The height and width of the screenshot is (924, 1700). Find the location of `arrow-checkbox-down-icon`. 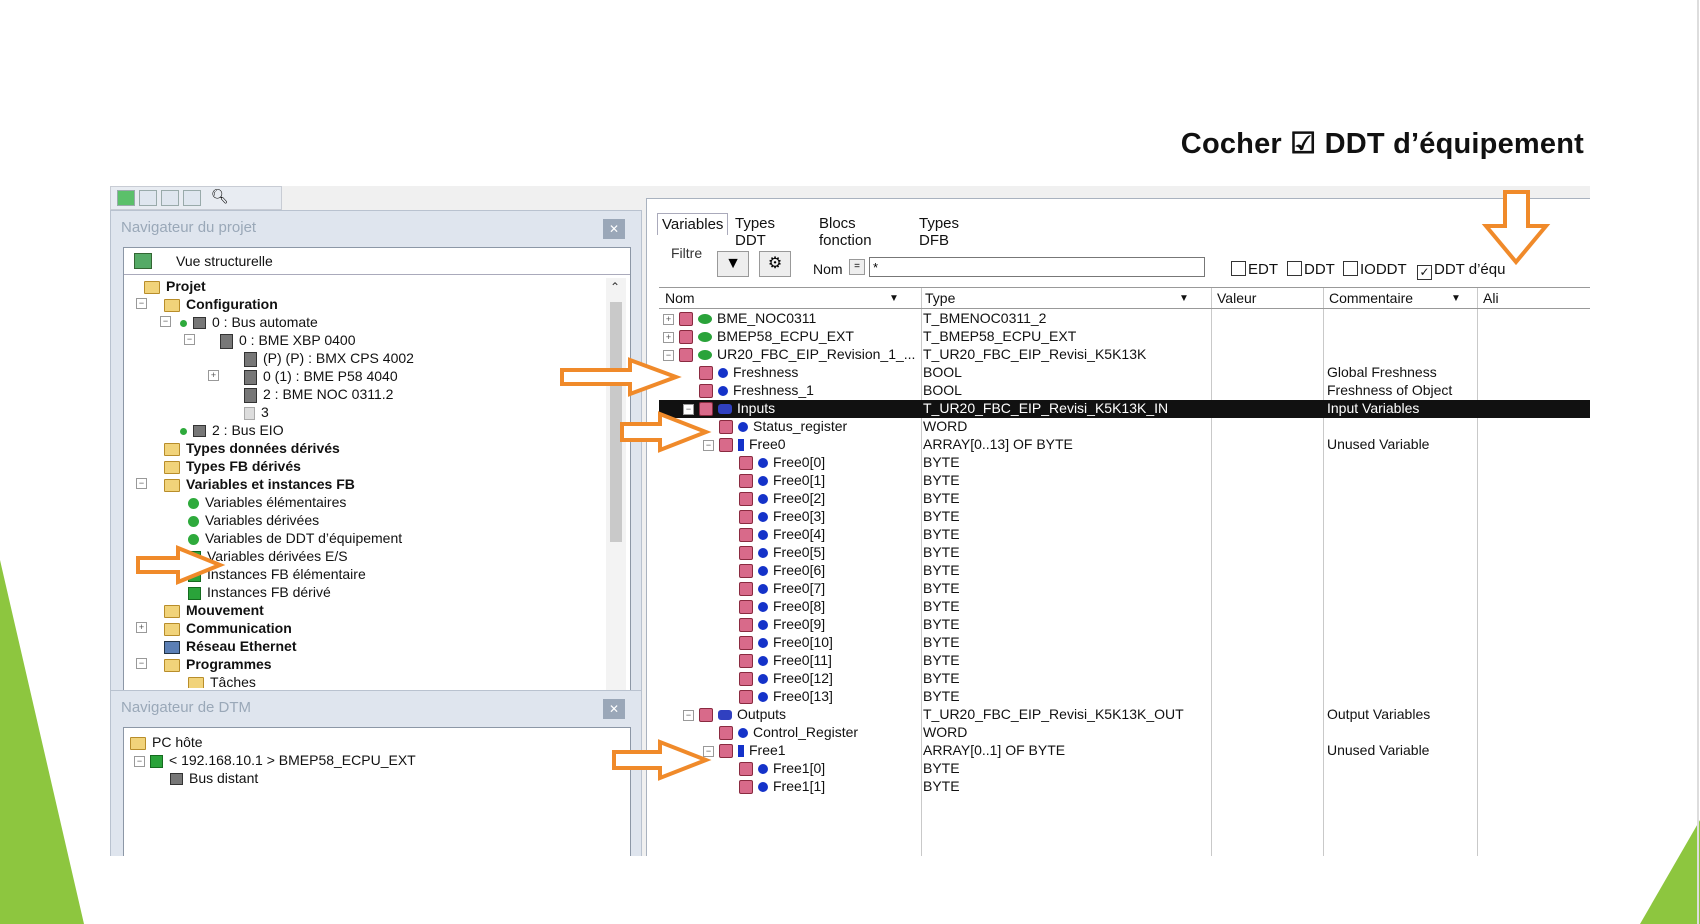

arrow-checkbox-down-icon is located at coordinates (1516, 228).